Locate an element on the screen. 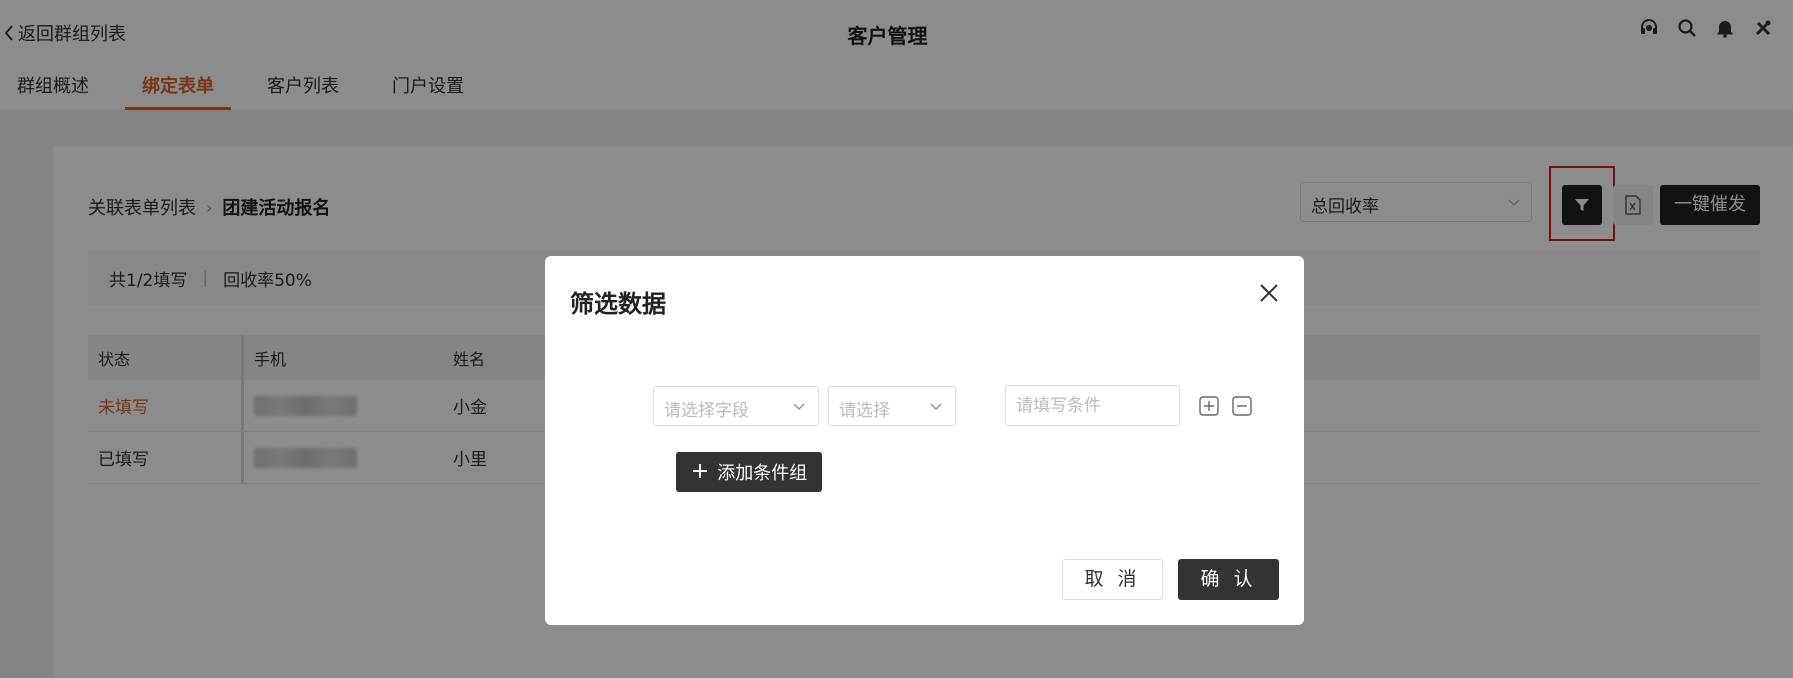  plus-icon: + is located at coordinates (700, 471).